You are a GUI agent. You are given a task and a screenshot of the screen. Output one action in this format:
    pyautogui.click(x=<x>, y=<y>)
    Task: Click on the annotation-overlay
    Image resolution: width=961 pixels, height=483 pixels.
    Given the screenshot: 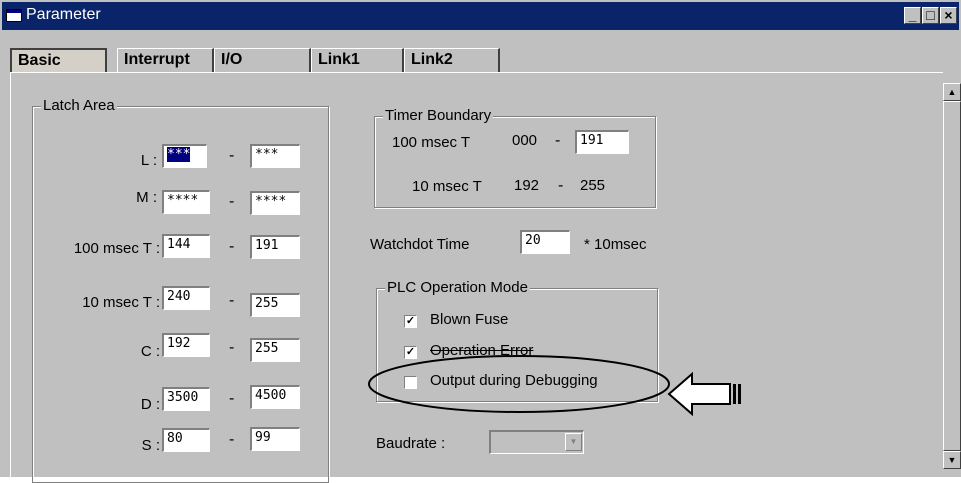 What is the action you would take?
    pyautogui.click(x=554, y=386)
    